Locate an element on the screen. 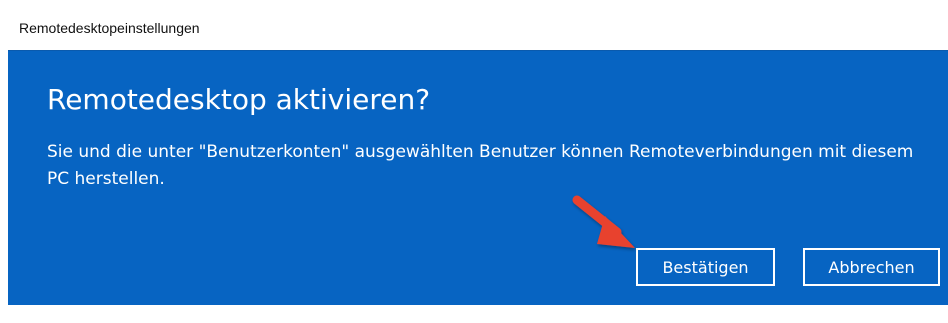 The image size is (948, 323). cancel-button: Abbrechen is located at coordinates (871, 267).